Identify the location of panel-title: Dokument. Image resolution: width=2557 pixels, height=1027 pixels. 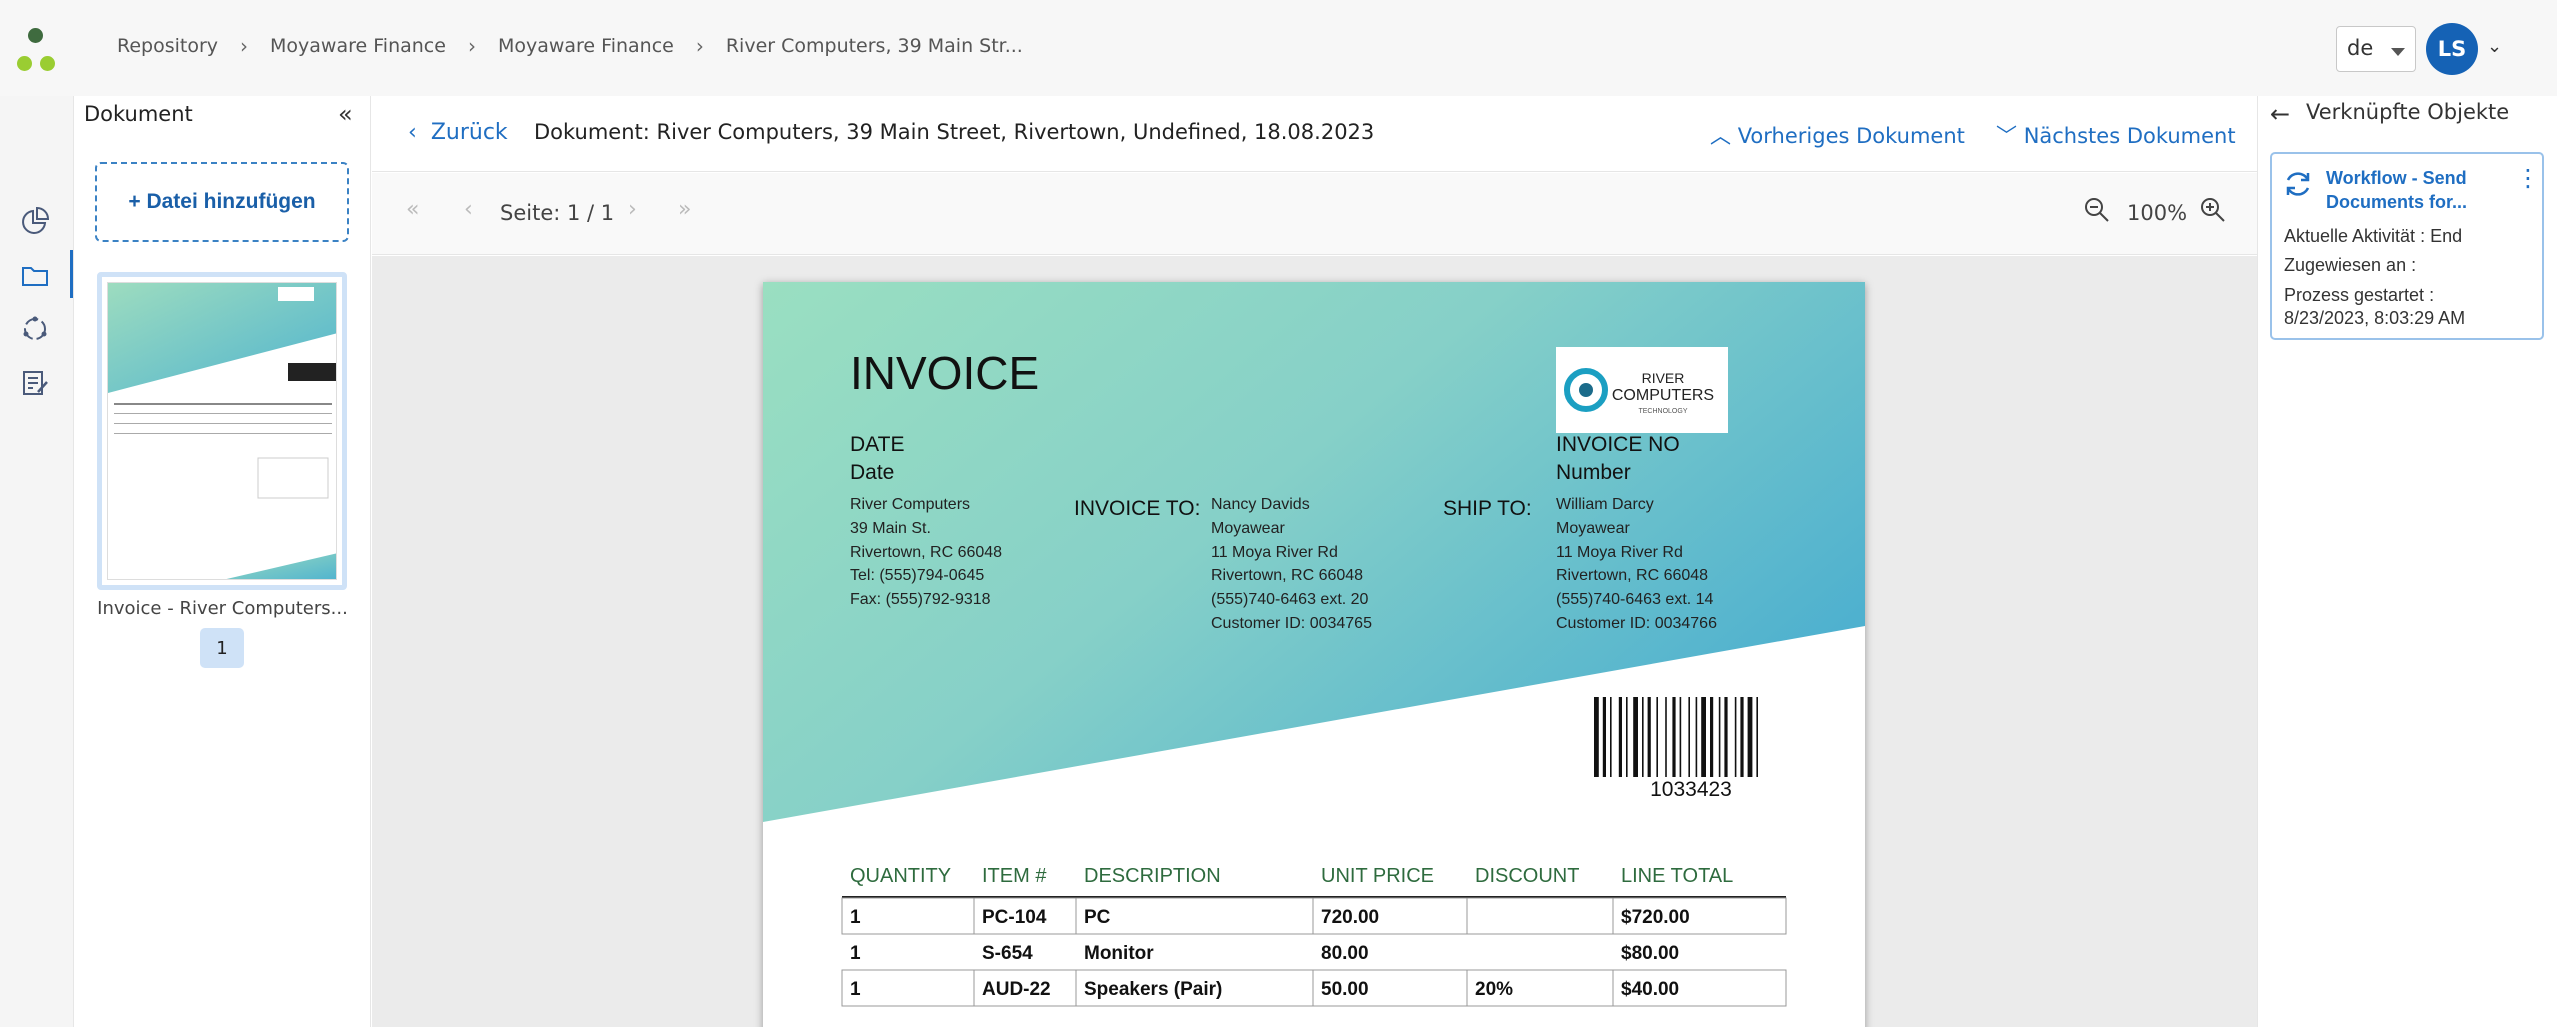
(138, 114).